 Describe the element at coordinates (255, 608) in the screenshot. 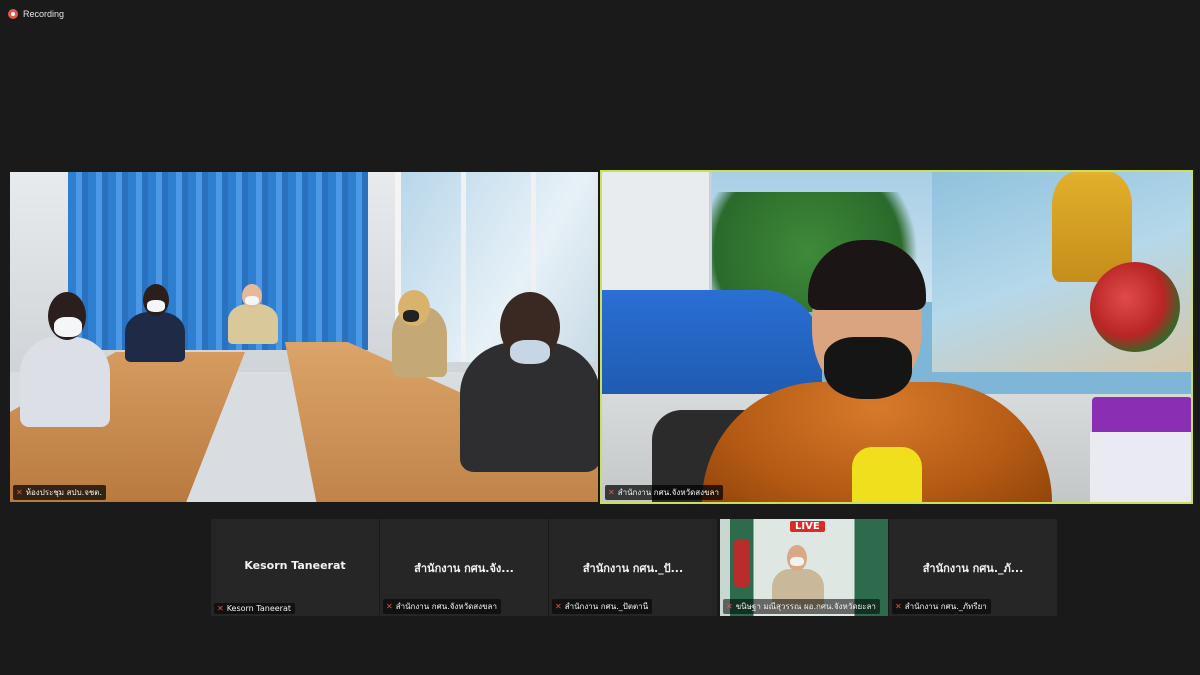

I see `thumbnail-label: ✕ Kesorn Taneerat` at that location.